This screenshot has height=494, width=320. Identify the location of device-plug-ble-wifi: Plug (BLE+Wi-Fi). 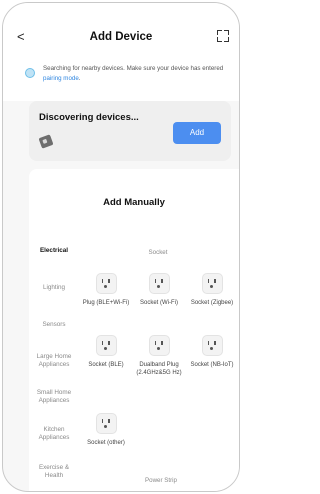
(106, 290).